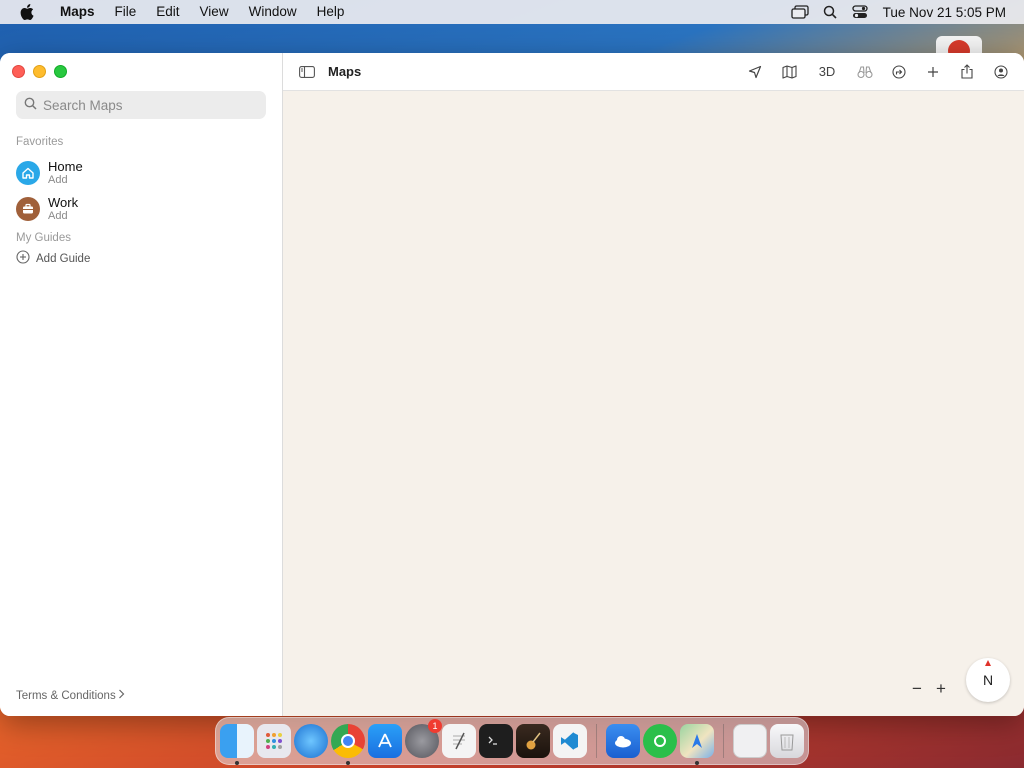 The height and width of the screenshot is (768, 1024). What do you see at coordinates (65, 166) in the screenshot?
I see `favorite-home-title: Home` at bounding box center [65, 166].